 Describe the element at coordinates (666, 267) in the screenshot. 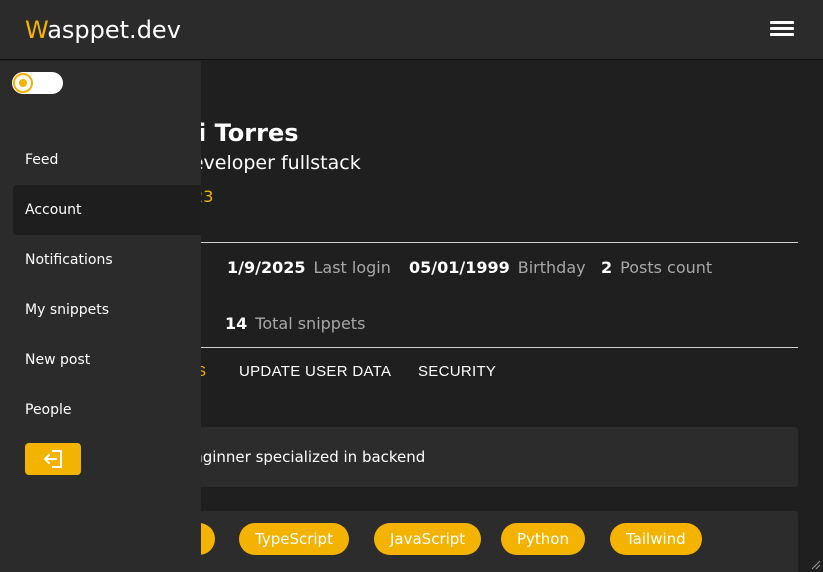

I see `stat-label: Posts count` at that location.